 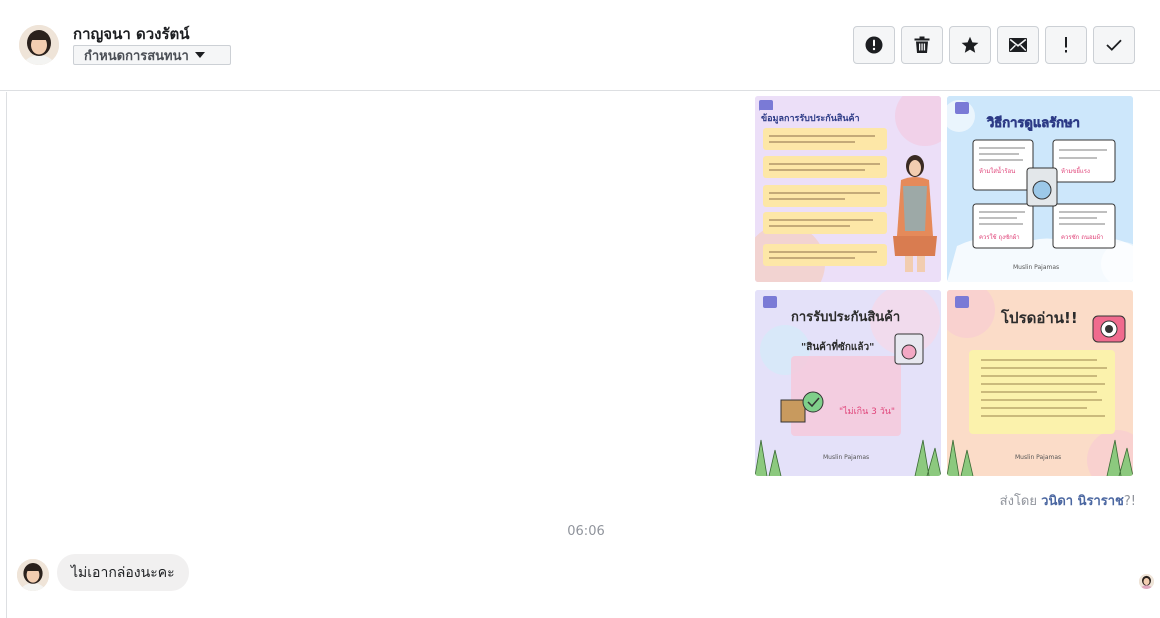 What do you see at coordinates (199, 55) in the screenshot?
I see `caret-down-icon` at bounding box center [199, 55].